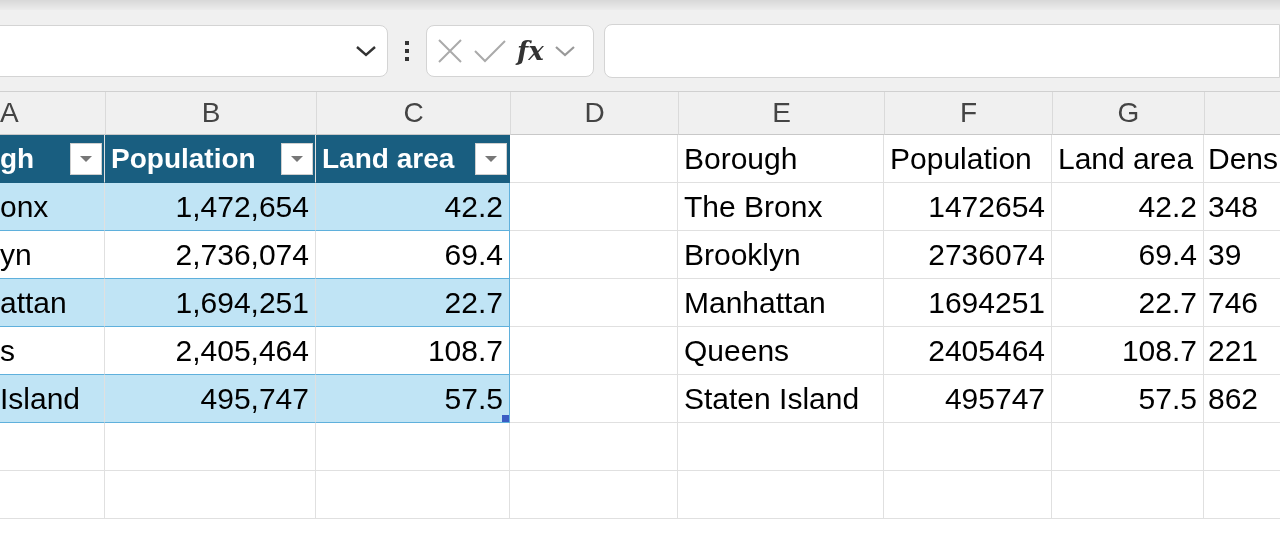 This screenshot has height=544, width=1280. What do you see at coordinates (210, 207) in the screenshot?
I see `table-cell: 1,472,654` at bounding box center [210, 207].